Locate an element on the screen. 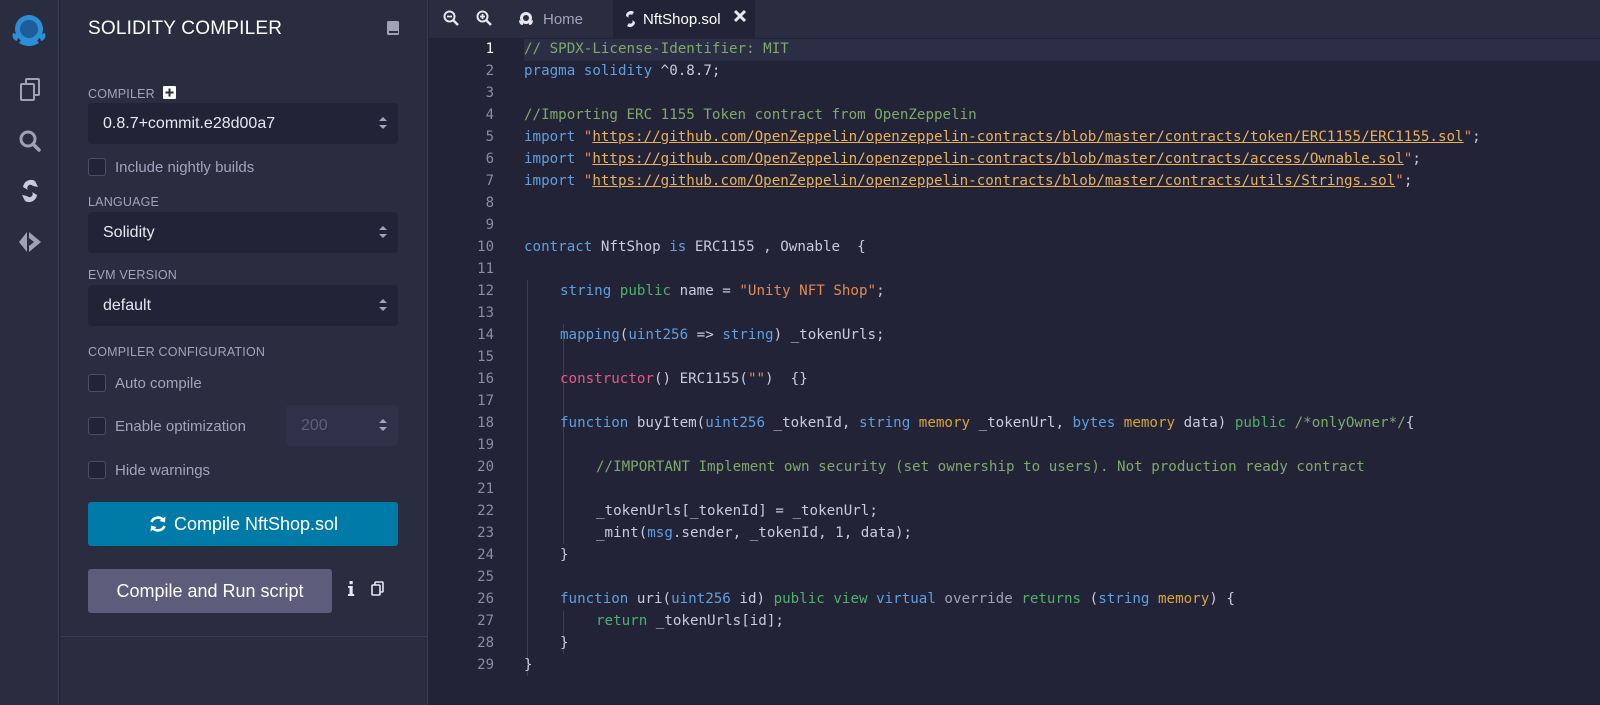 The height and width of the screenshot is (705, 1600). tab-home-label: Home is located at coordinates (563, 19).